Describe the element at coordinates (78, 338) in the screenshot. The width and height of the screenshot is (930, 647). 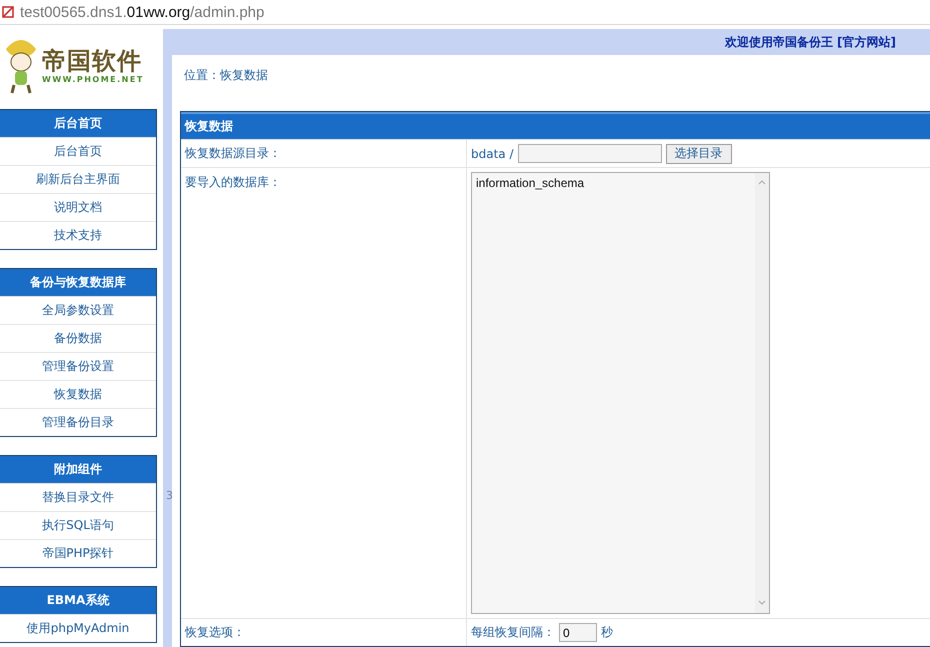
I see `sidebar-item: 备份数据` at that location.